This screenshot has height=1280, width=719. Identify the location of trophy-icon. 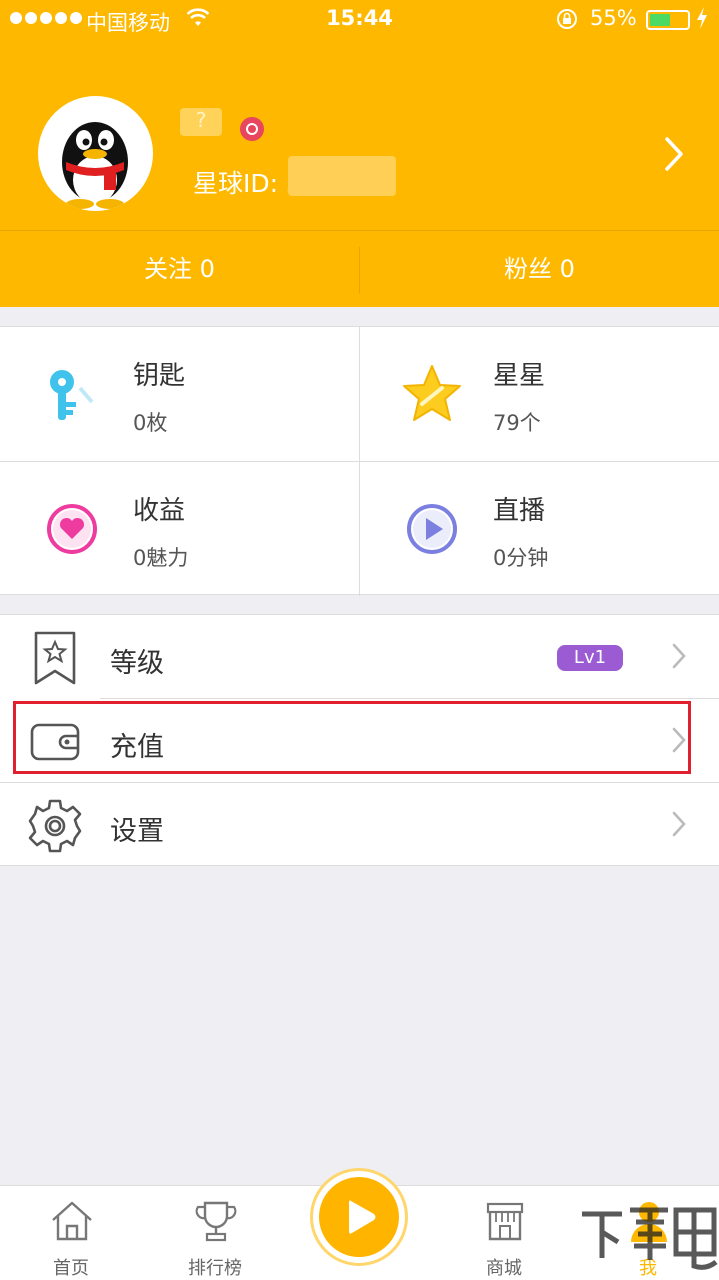
(216, 1221).